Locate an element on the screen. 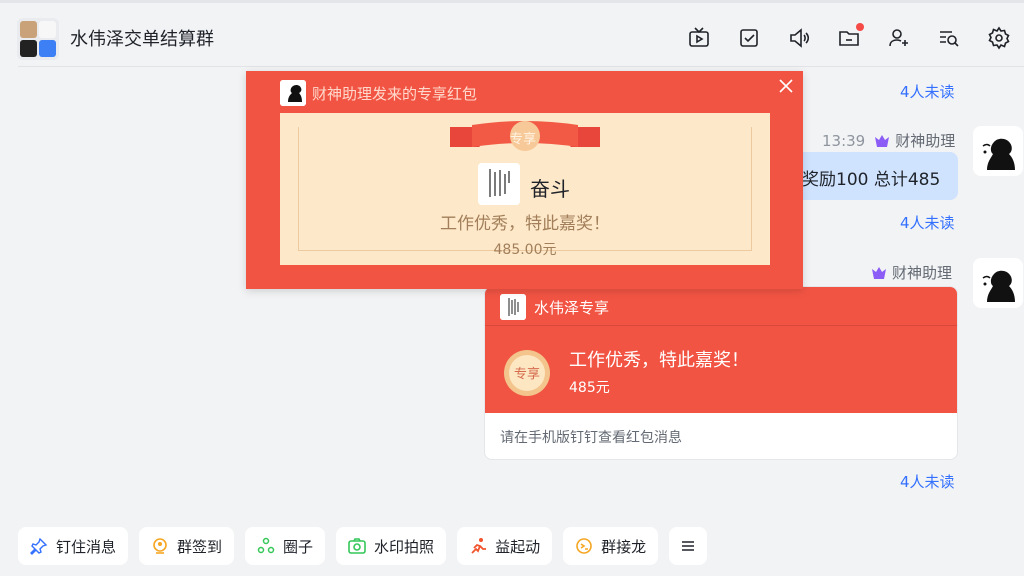 This screenshot has width=1024, height=576. more-actions-button is located at coordinates (688, 546).